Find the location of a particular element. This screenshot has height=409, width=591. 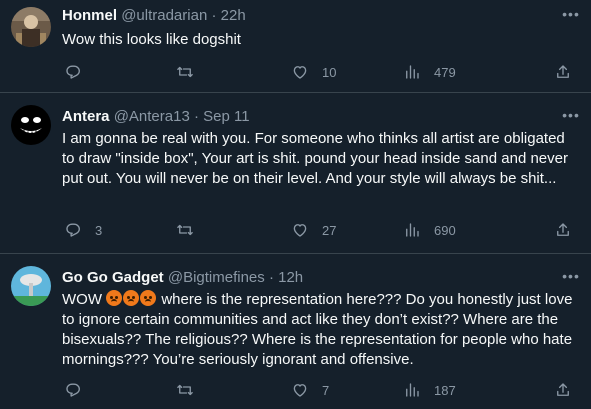

display-name: Go Go Gadget is located at coordinates (113, 277).